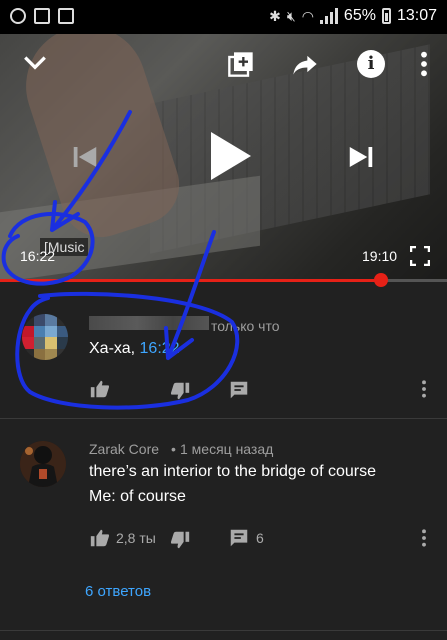 The width and height of the screenshot is (447, 640). Describe the element at coordinates (114, 348) in the screenshot. I see `comment-text-prefix: Ха-ха,` at that location.